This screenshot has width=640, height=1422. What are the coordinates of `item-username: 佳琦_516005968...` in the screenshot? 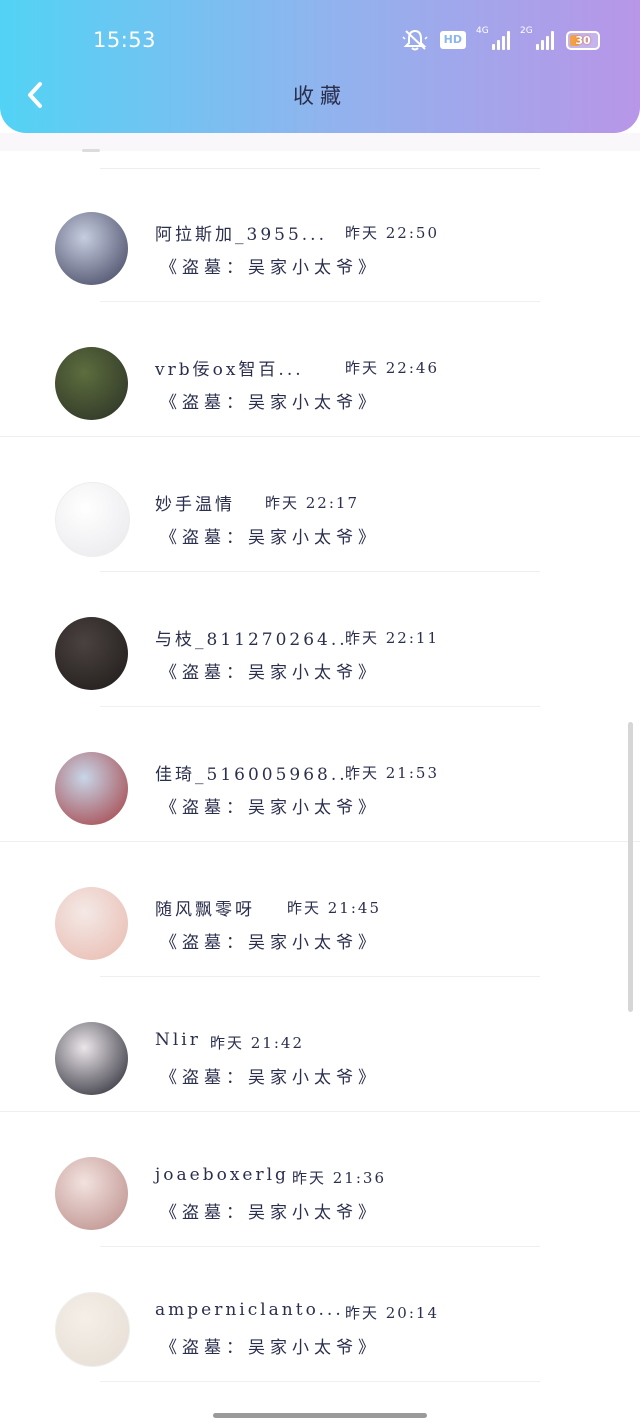 It's located at (256, 775).